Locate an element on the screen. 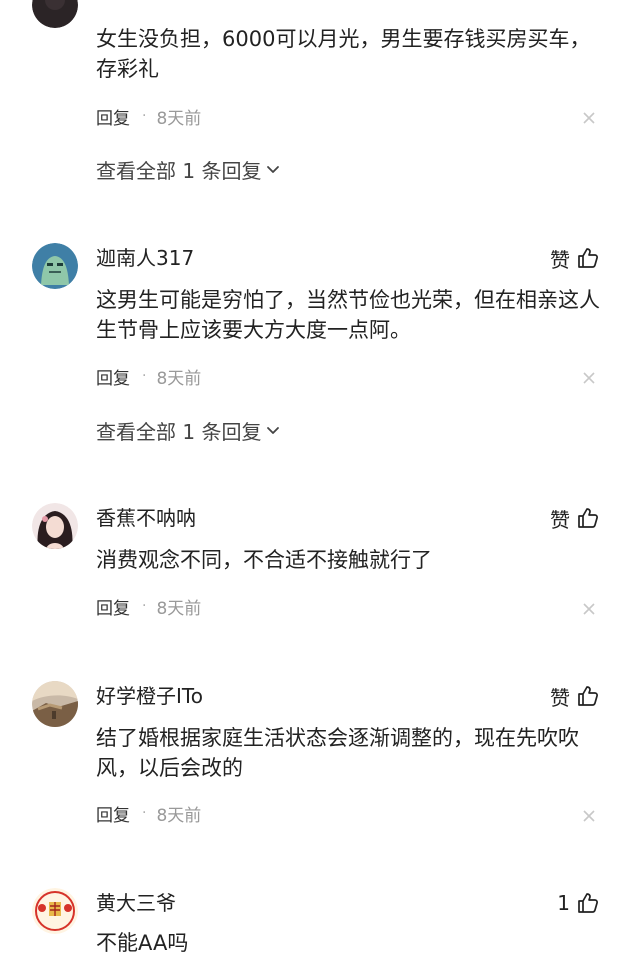  comment-text: 结了婚根据家庭生活状态会逐渐调整的，现在先吹吹 风，以后会改的 is located at coordinates (337, 753).